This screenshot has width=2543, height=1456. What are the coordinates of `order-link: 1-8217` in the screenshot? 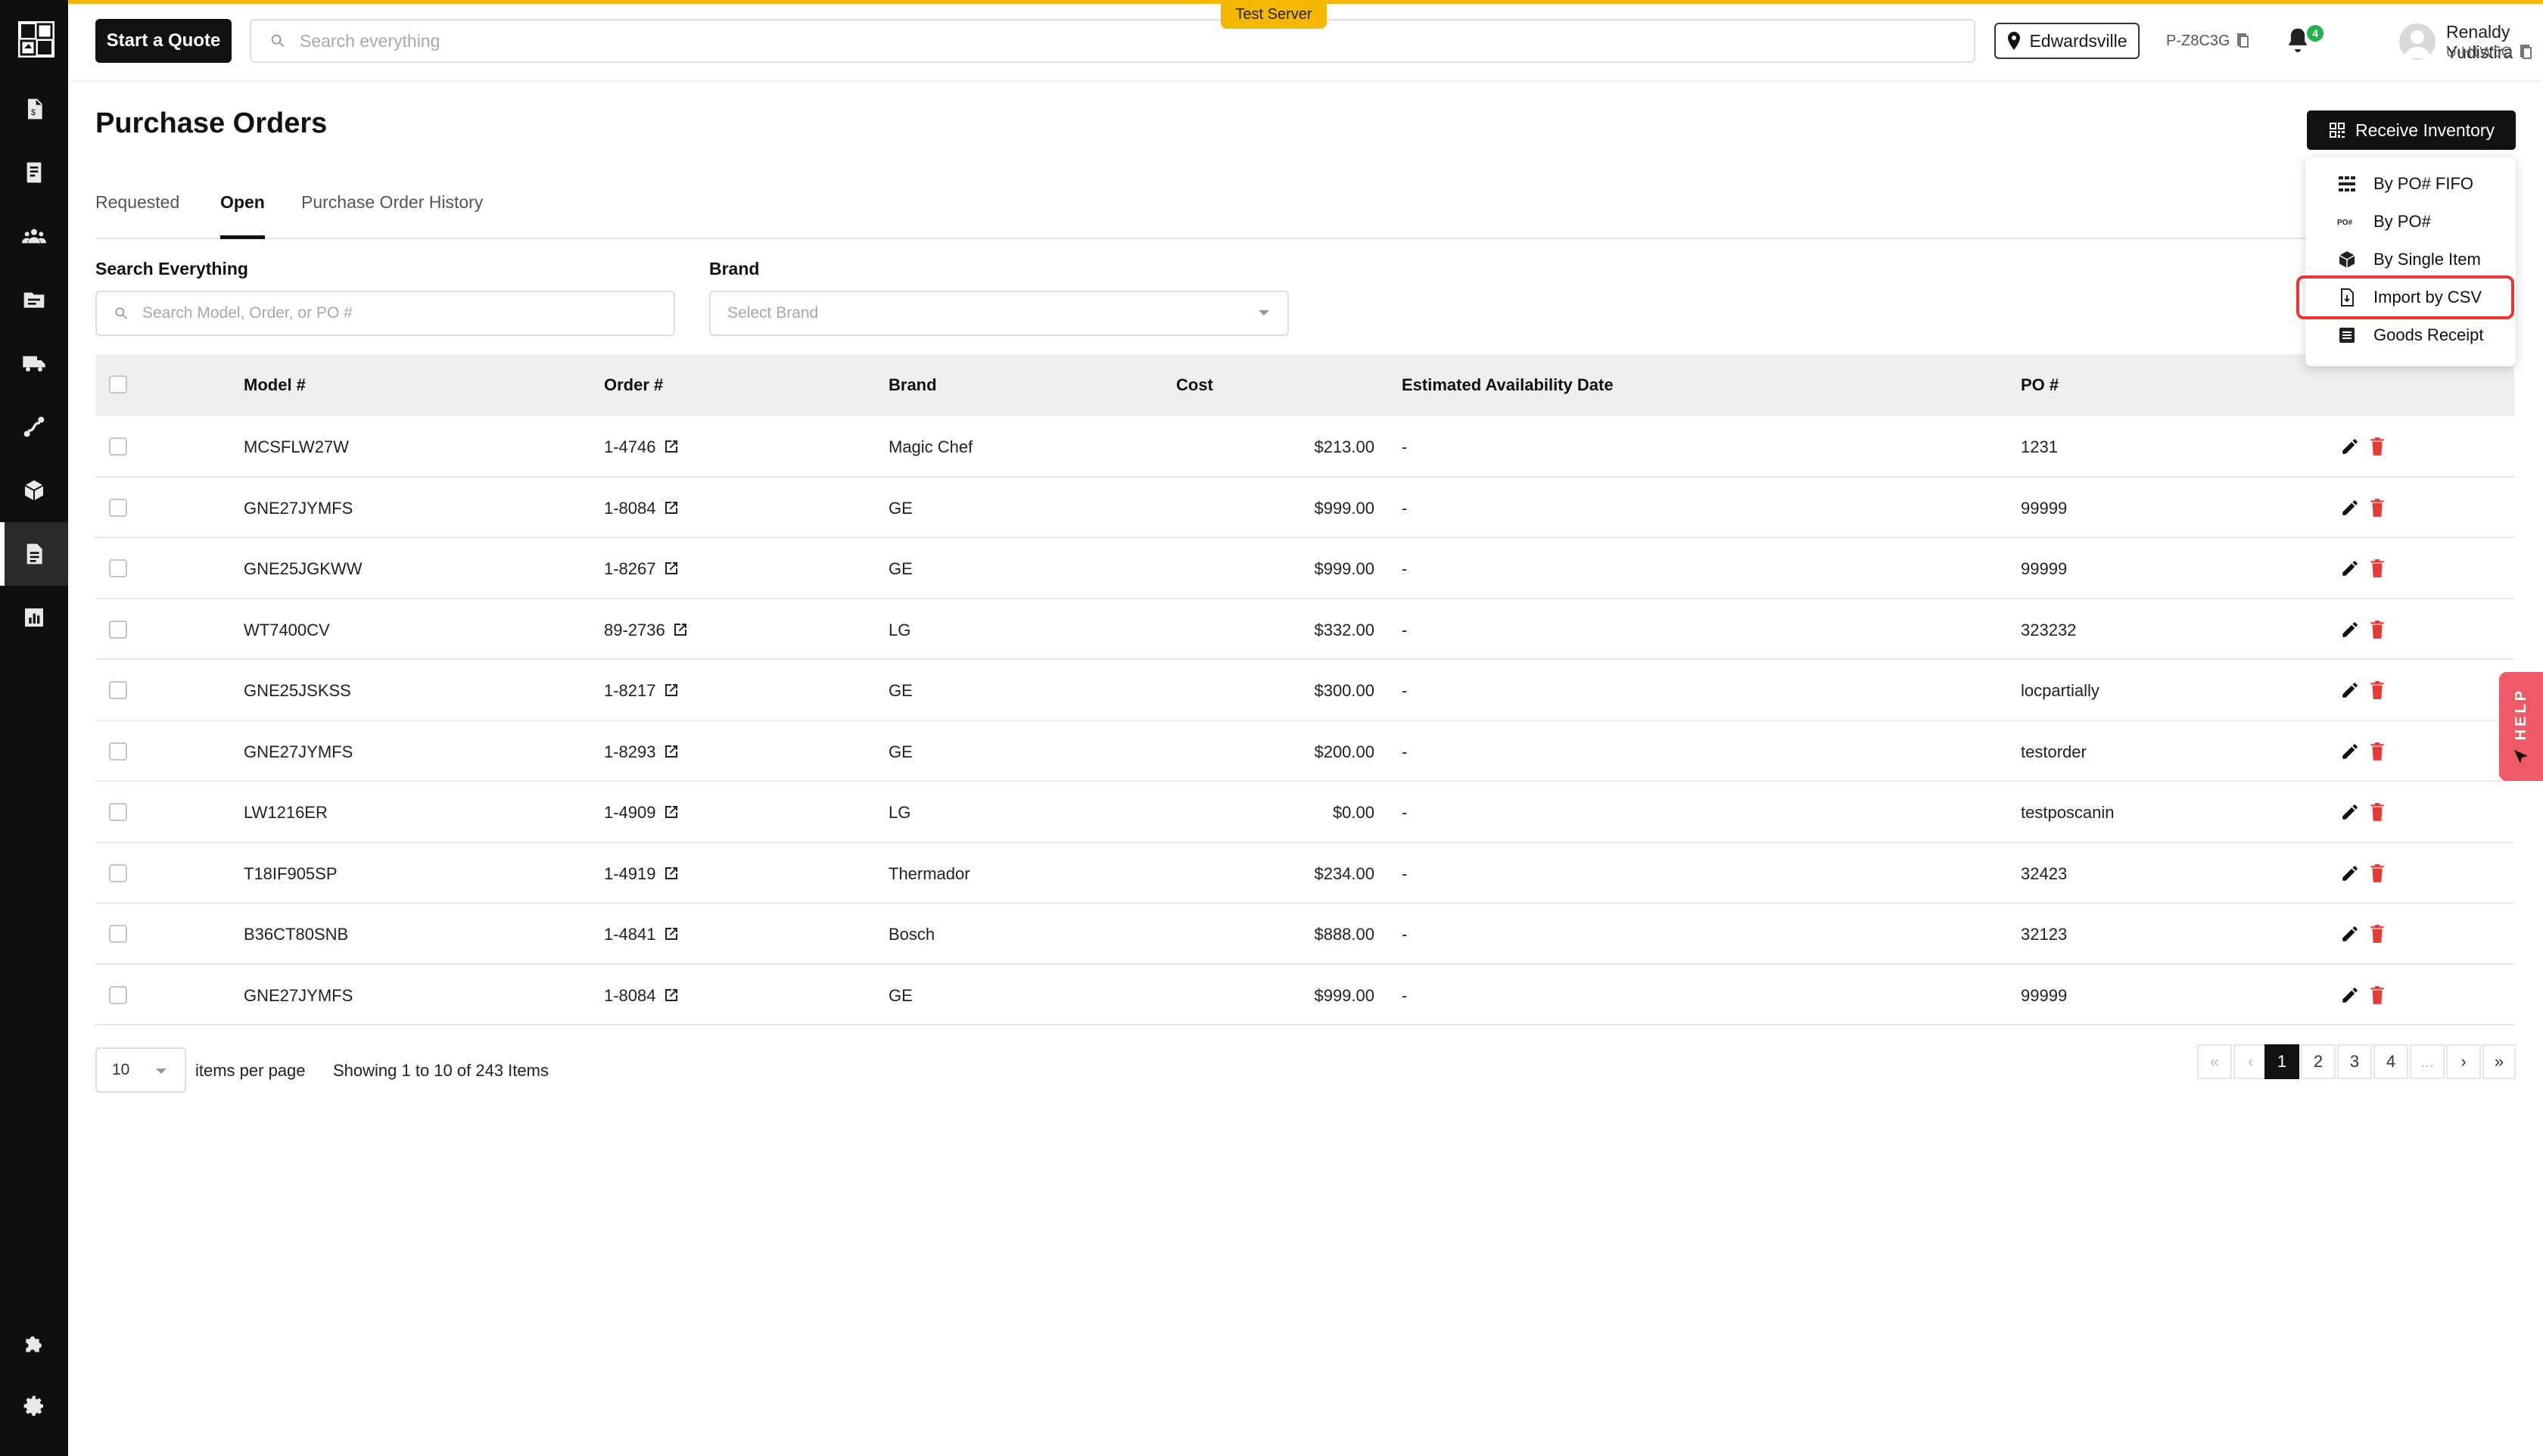 It's located at (630, 690).